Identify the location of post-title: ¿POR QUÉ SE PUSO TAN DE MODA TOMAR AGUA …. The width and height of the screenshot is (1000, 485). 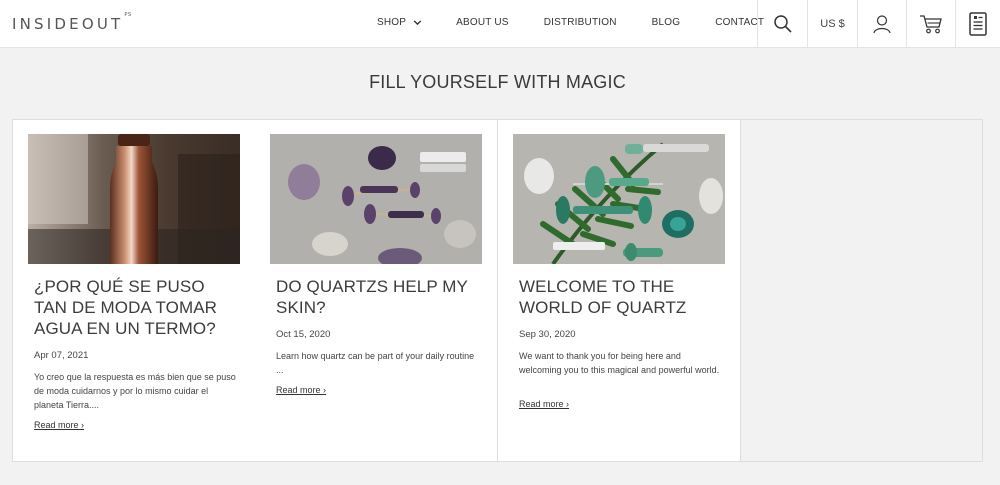
(136, 307).